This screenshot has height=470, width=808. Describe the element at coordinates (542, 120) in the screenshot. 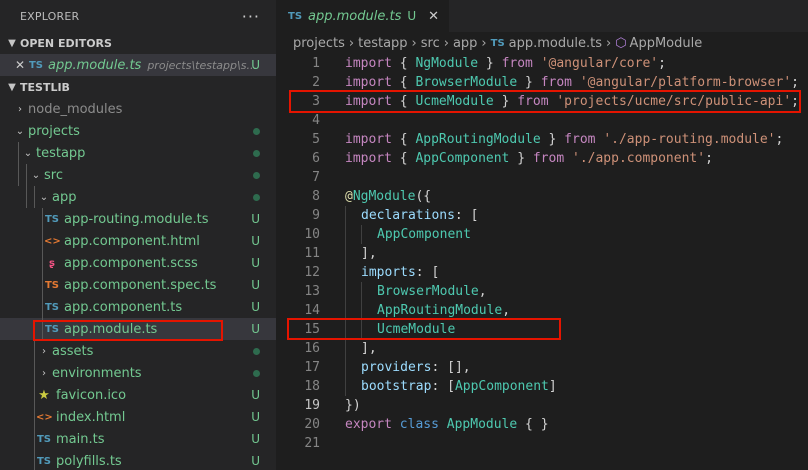

I see `code-line: 4` at that location.